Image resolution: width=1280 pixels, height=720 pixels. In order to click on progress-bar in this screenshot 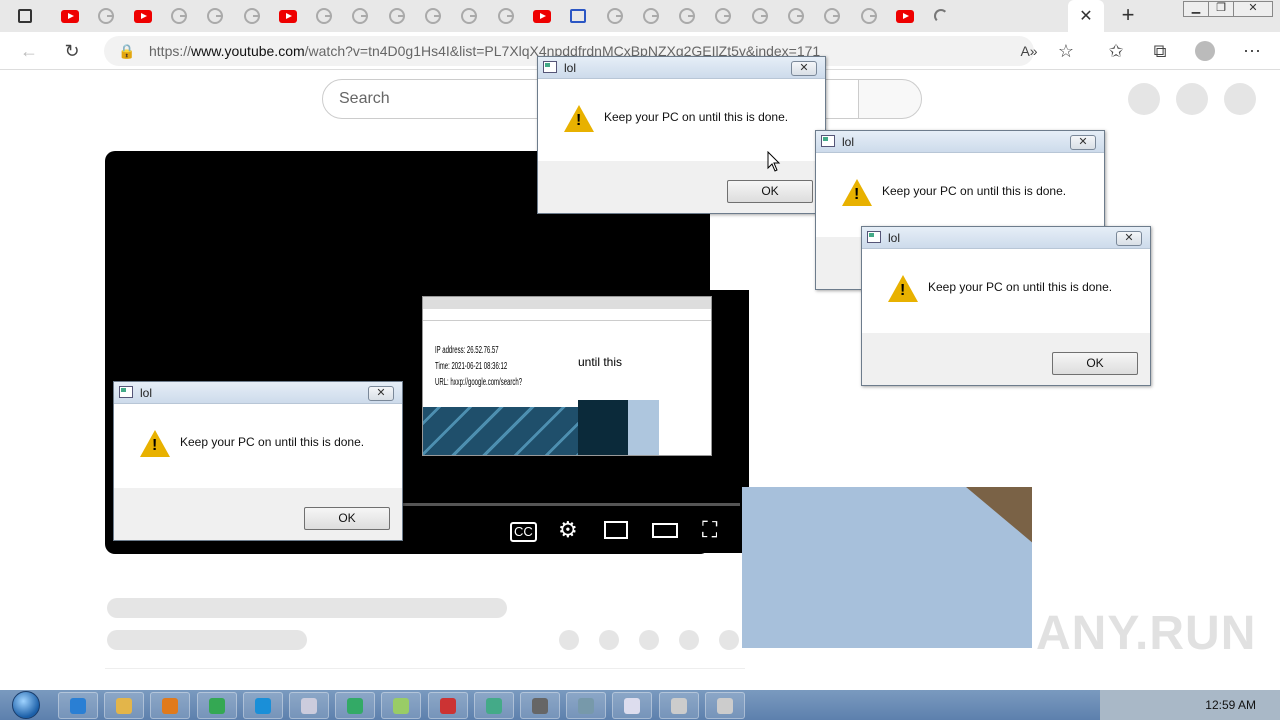, I will do `click(570, 504)`.